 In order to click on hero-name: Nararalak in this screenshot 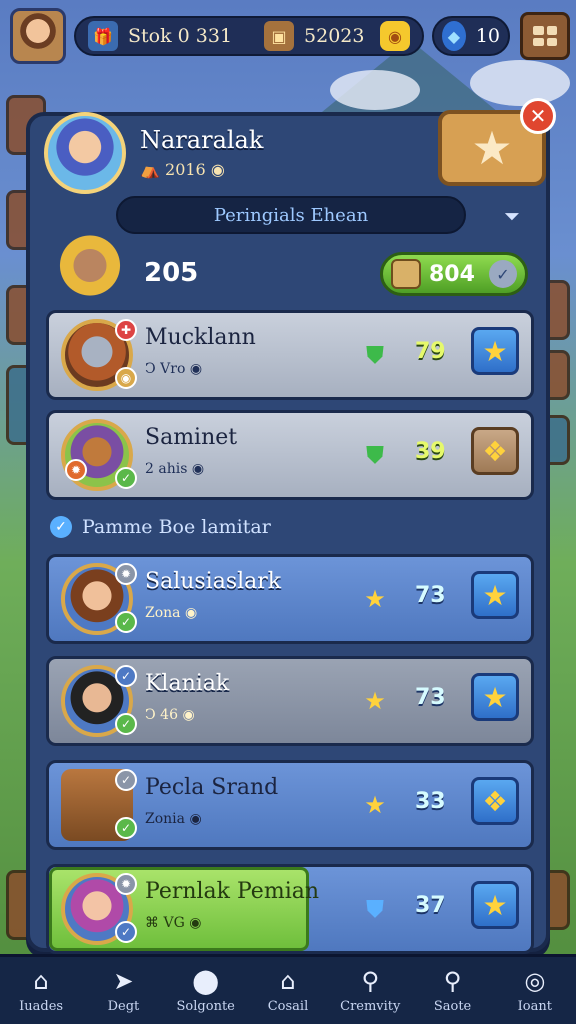, I will do `click(202, 140)`.